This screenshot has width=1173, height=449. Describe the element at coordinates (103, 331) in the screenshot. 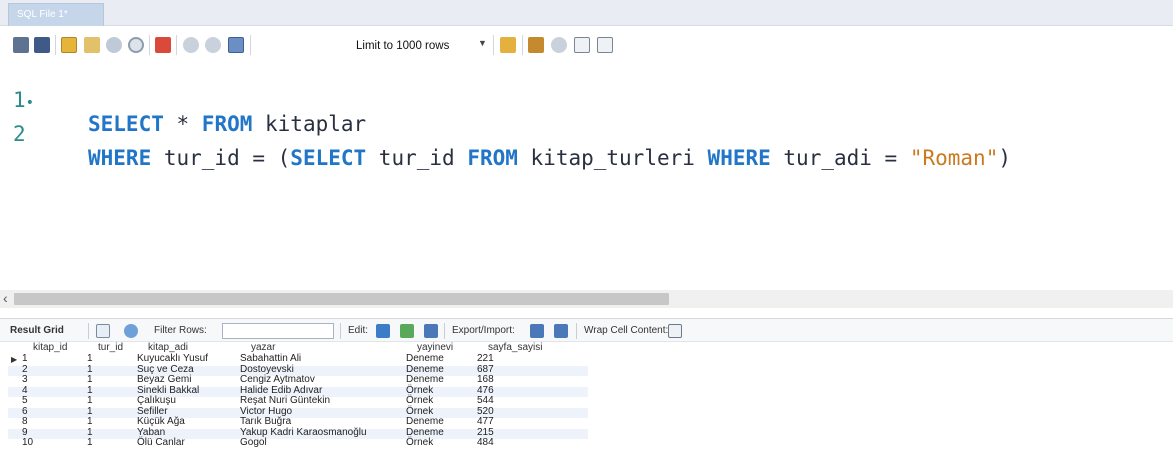

I see `grid-view-icon` at that location.